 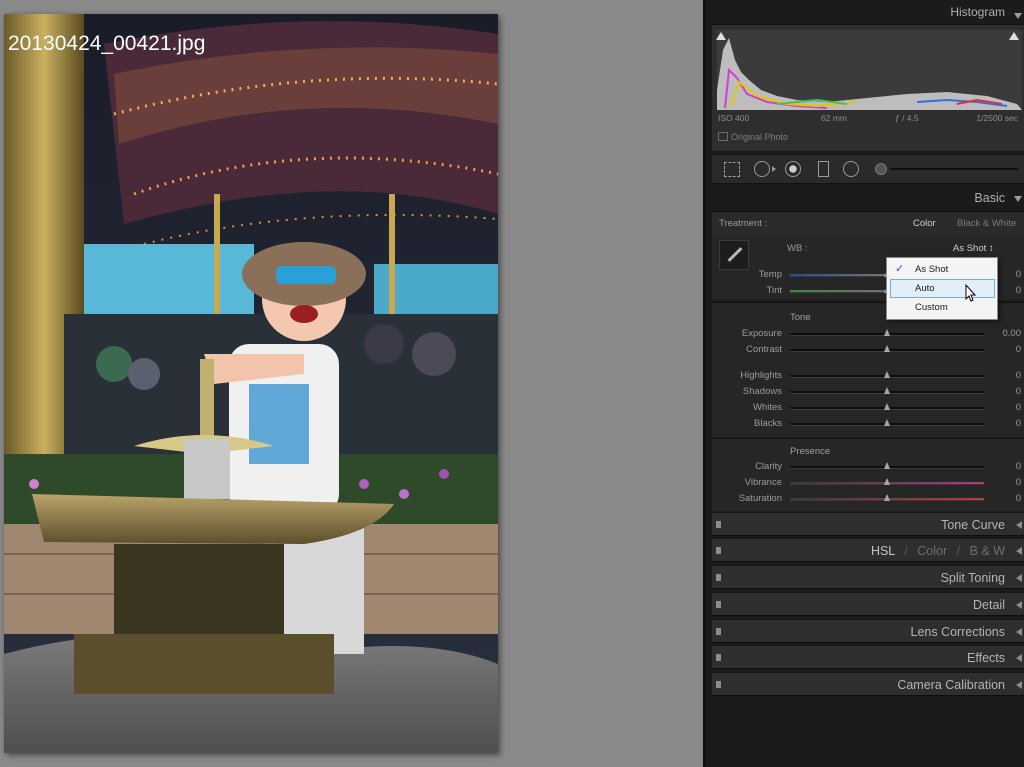 I want to click on blacks-value: 0, so click(x=1002, y=423).